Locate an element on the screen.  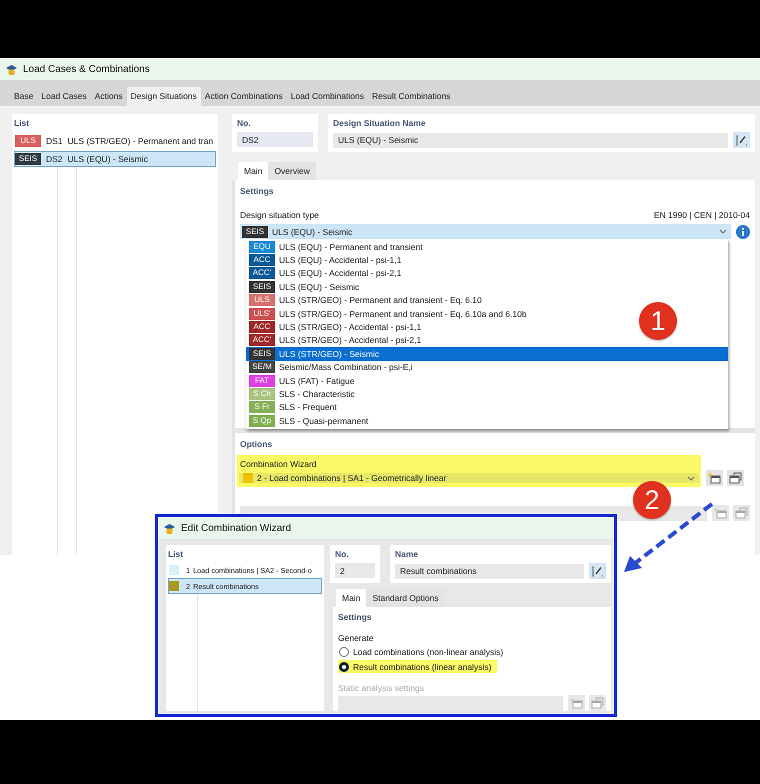
window-title: Load Cases & Combinations is located at coordinates (86, 69).